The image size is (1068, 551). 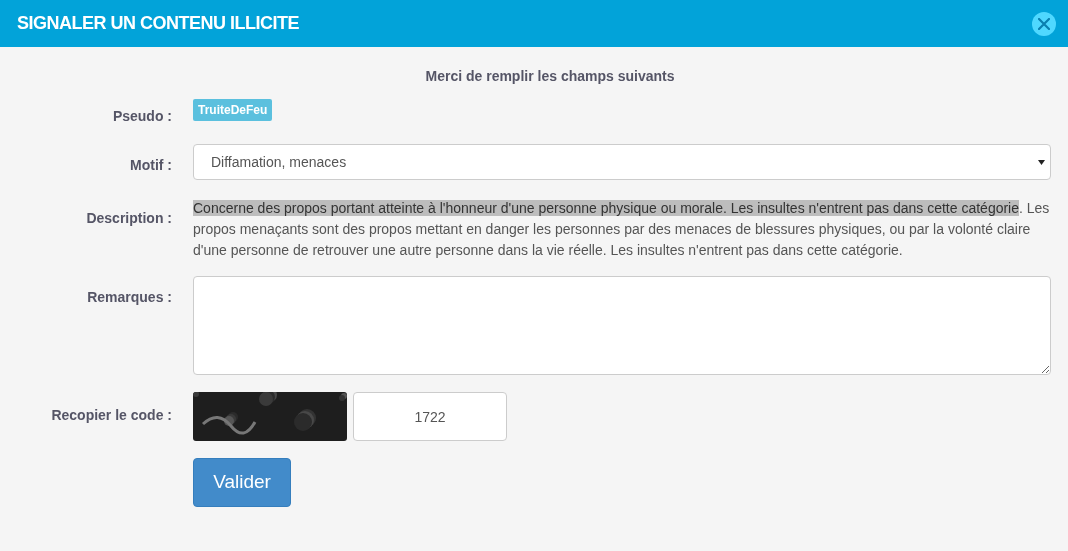 What do you see at coordinates (129, 218) in the screenshot?
I see `field-label: Description :` at bounding box center [129, 218].